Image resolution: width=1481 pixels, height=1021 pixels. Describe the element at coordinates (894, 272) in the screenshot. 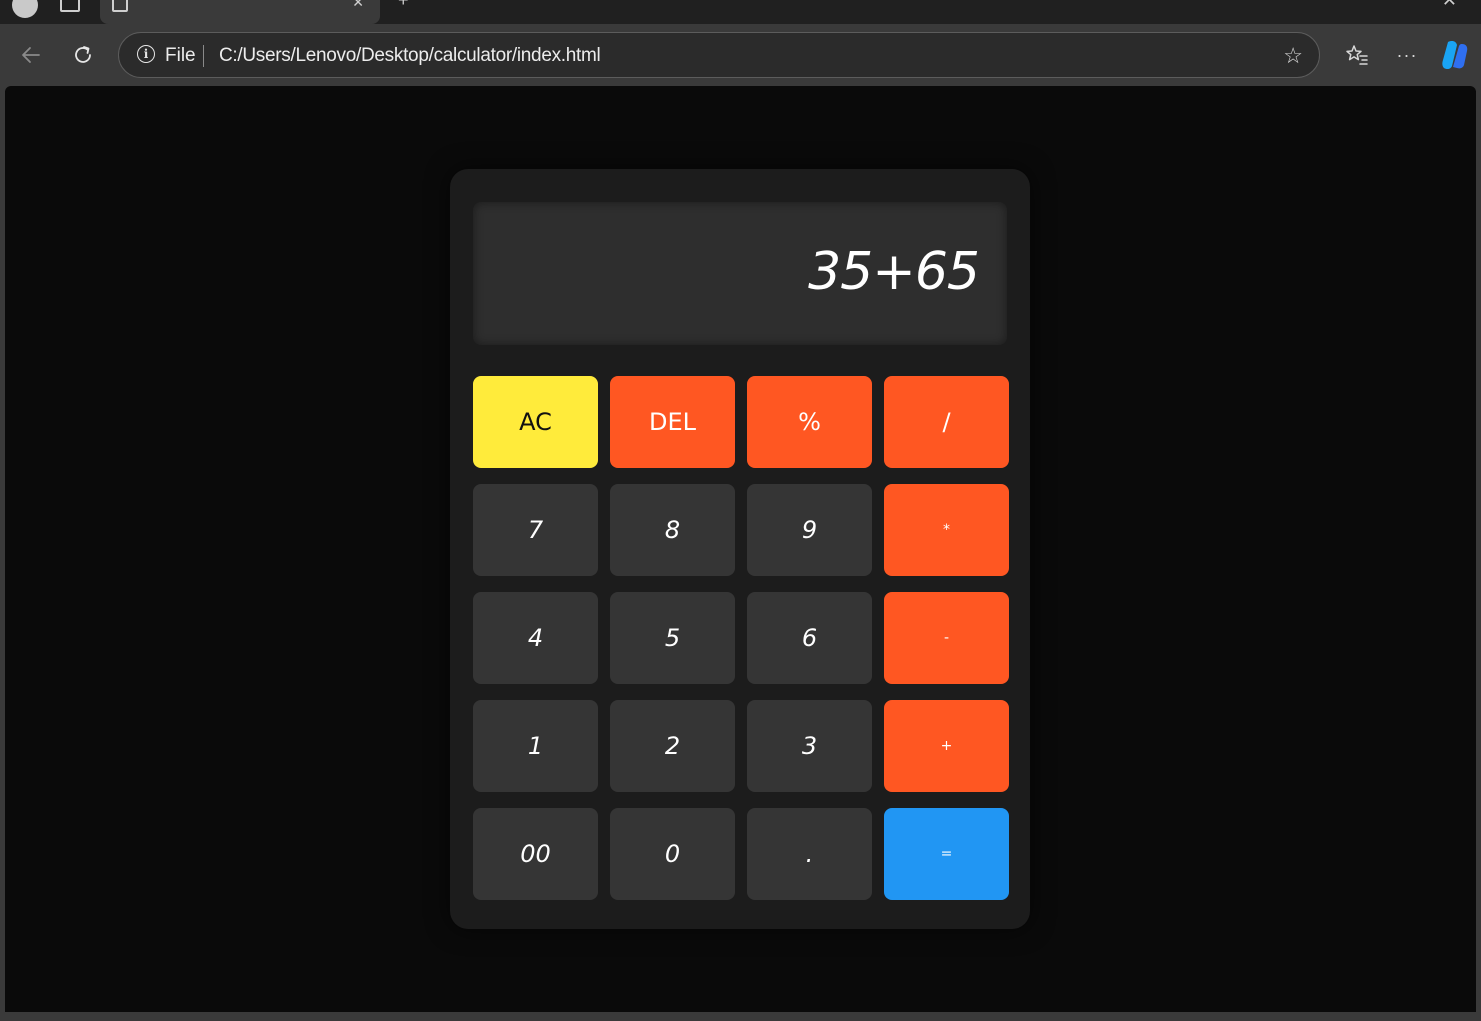

I see `display-value: 35+65` at that location.